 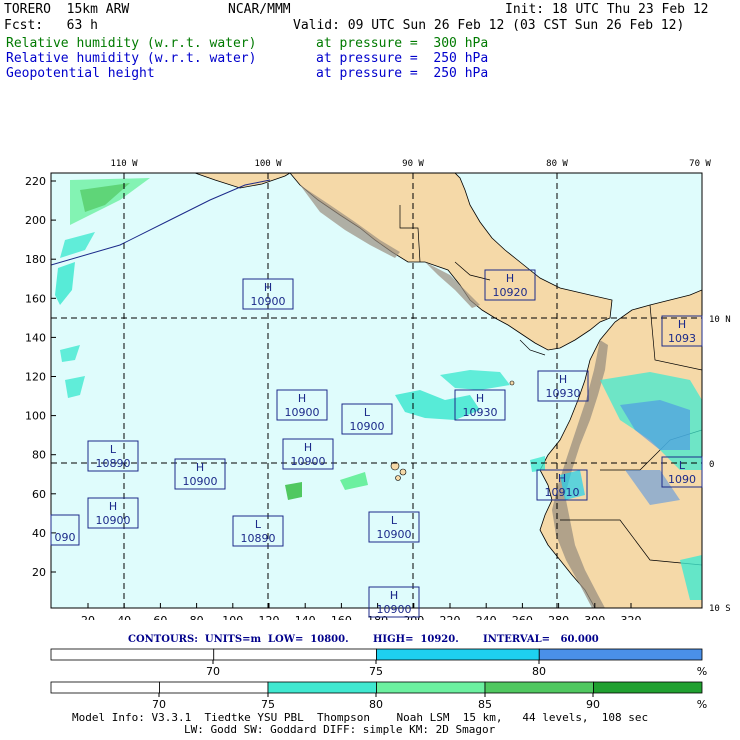 What do you see at coordinates (39, 533) in the screenshot?
I see `y-tick-label: 40` at bounding box center [39, 533].